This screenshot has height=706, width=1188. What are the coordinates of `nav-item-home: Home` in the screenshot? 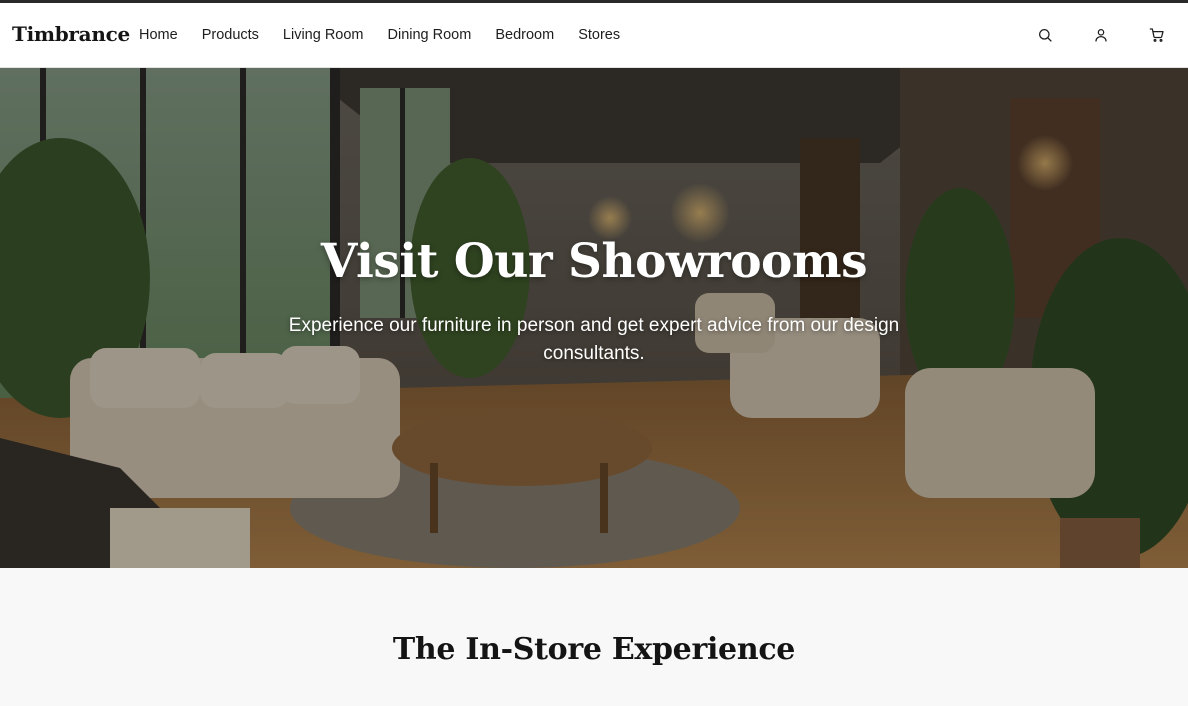 It's located at (158, 35).